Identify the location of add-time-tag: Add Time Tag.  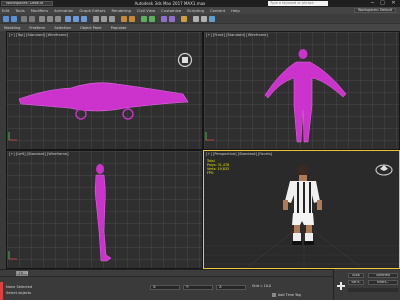
(289, 295).